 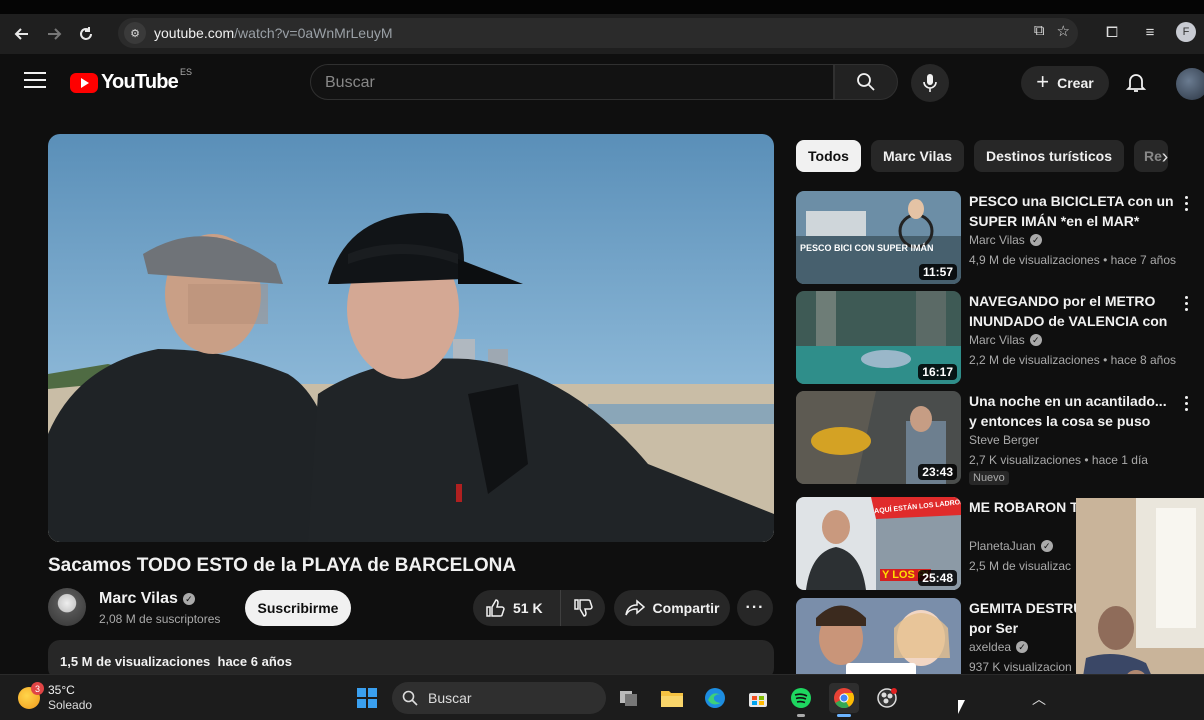 What do you see at coordinates (755, 608) in the screenshot?
I see `more-actions-button: ···` at bounding box center [755, 608].